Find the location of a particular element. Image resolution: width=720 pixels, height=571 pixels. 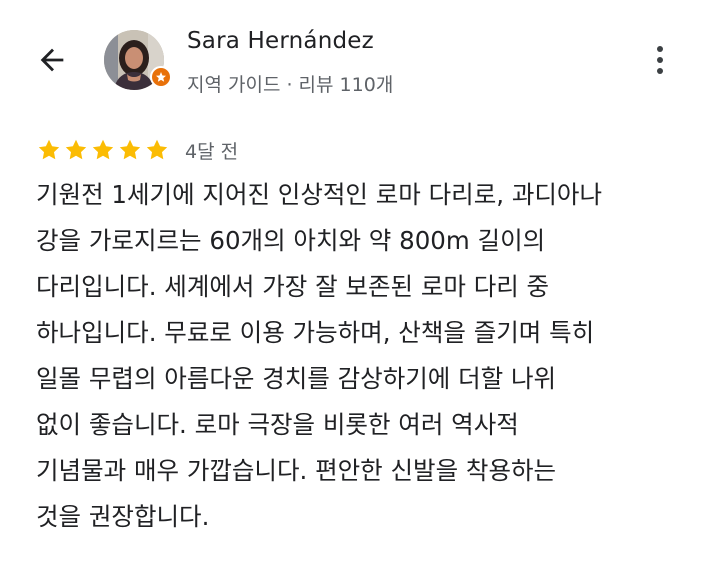

local-guide-badge is located at coordinates (161, 77).